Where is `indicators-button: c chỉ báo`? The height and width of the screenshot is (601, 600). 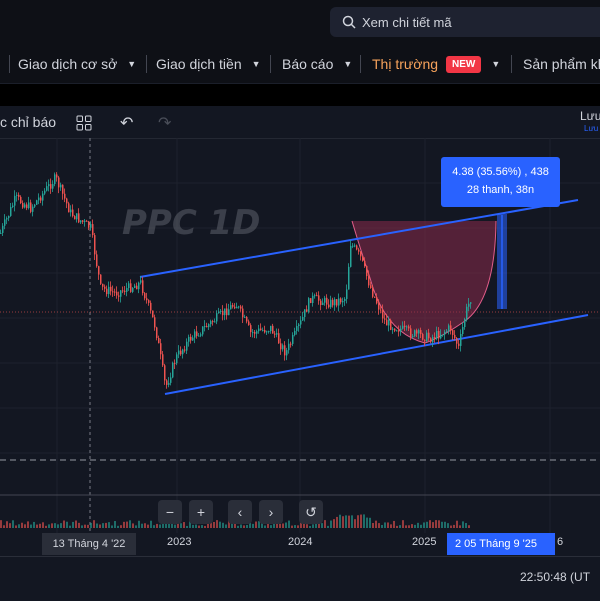 indicators-button: c chỉ báo is located at coordinates (28, 122).